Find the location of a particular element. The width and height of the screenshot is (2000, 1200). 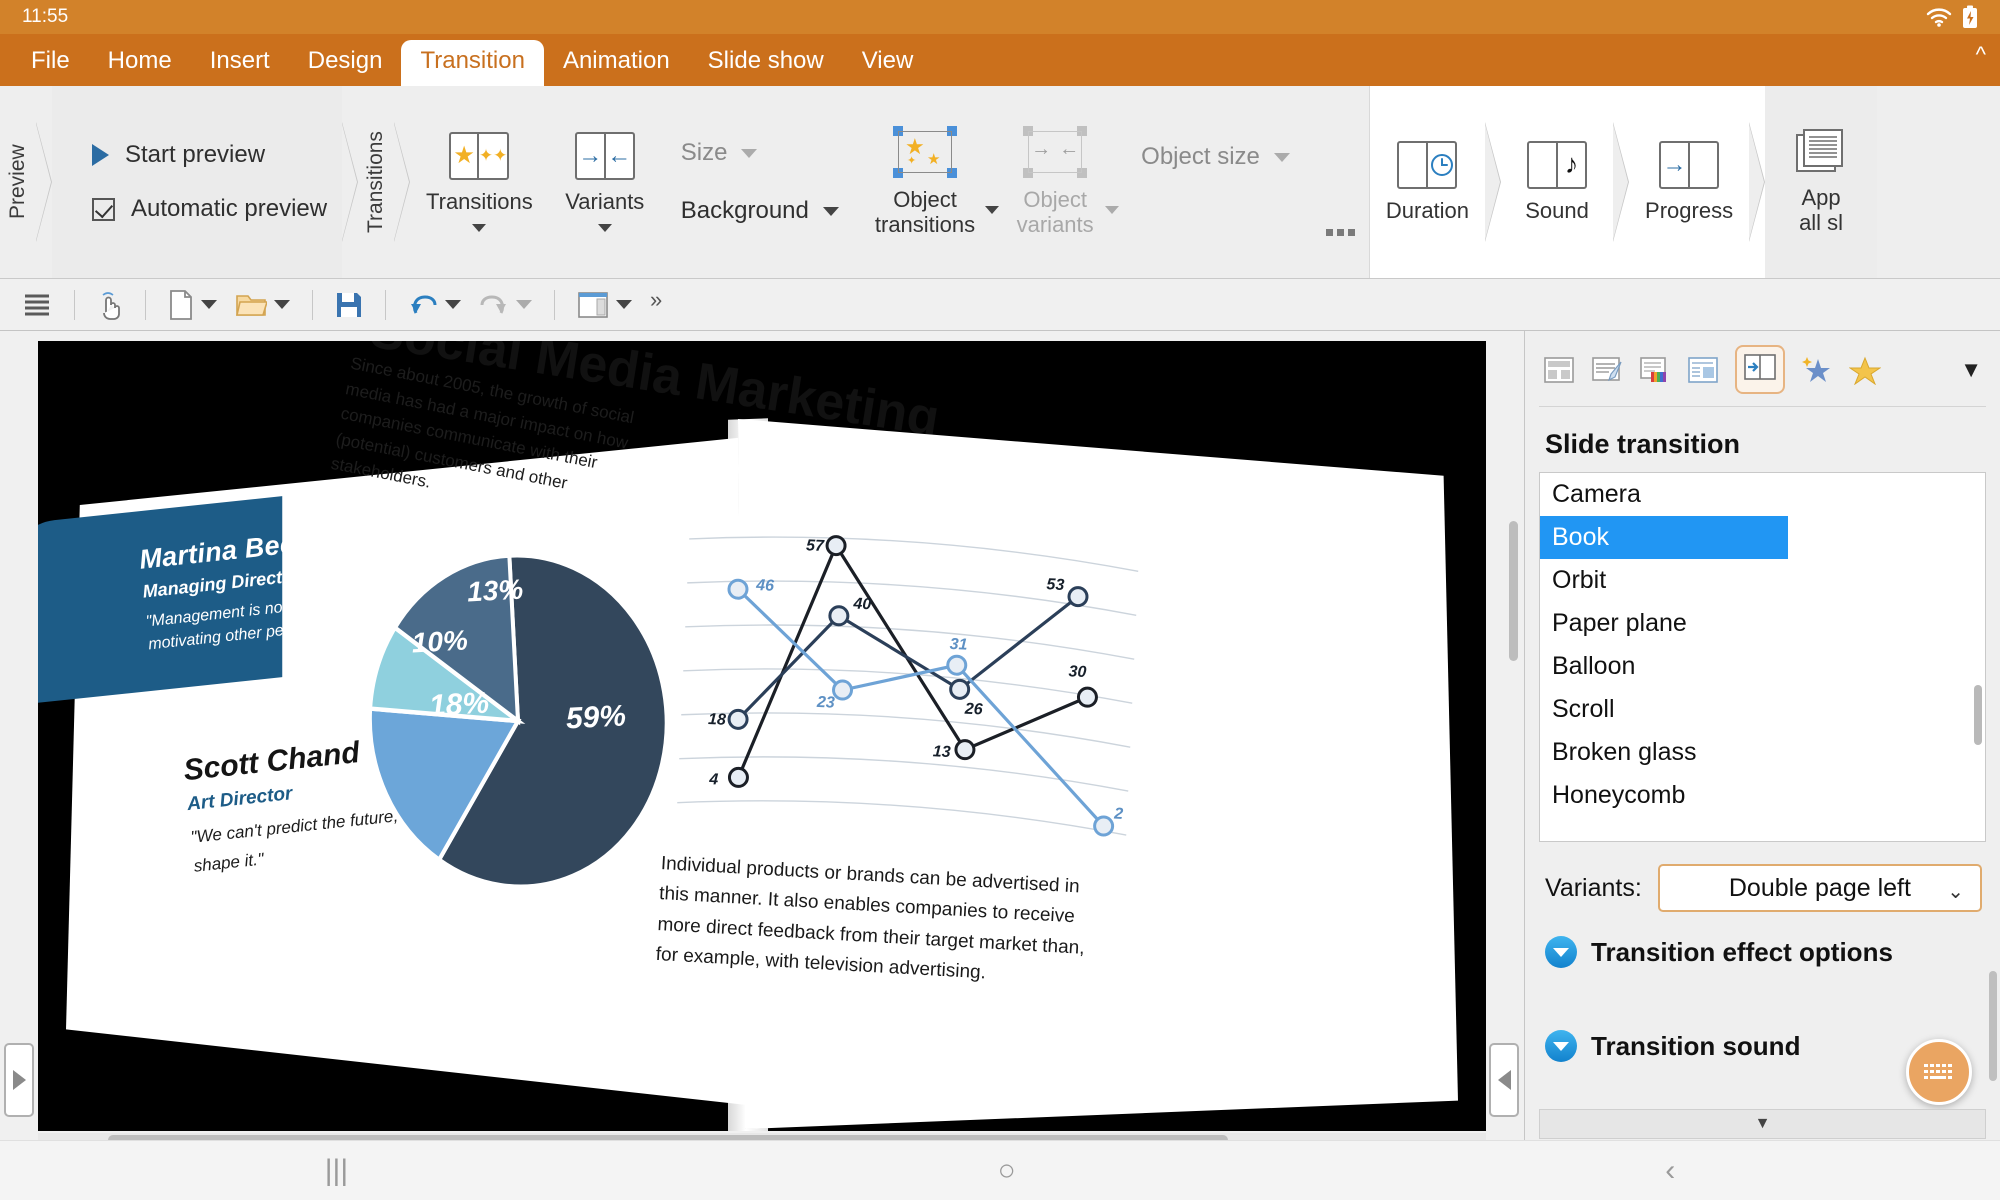

transition-item-paper-plane: Paper plane is located at coordinates (1762, 623).